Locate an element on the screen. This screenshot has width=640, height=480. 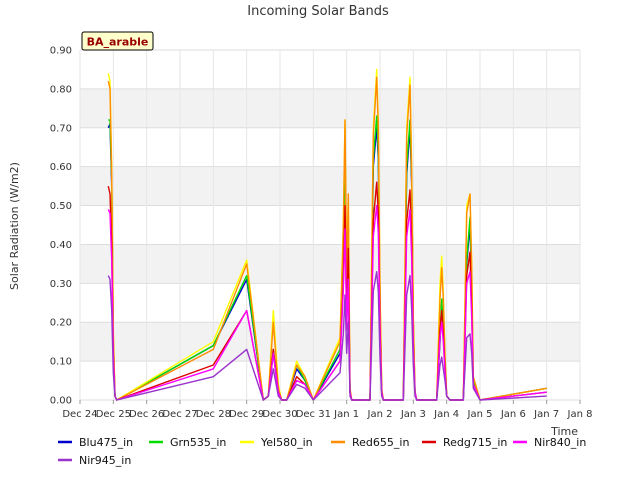
y-tick-label: 0.70 is located at coordinates (61, 128).